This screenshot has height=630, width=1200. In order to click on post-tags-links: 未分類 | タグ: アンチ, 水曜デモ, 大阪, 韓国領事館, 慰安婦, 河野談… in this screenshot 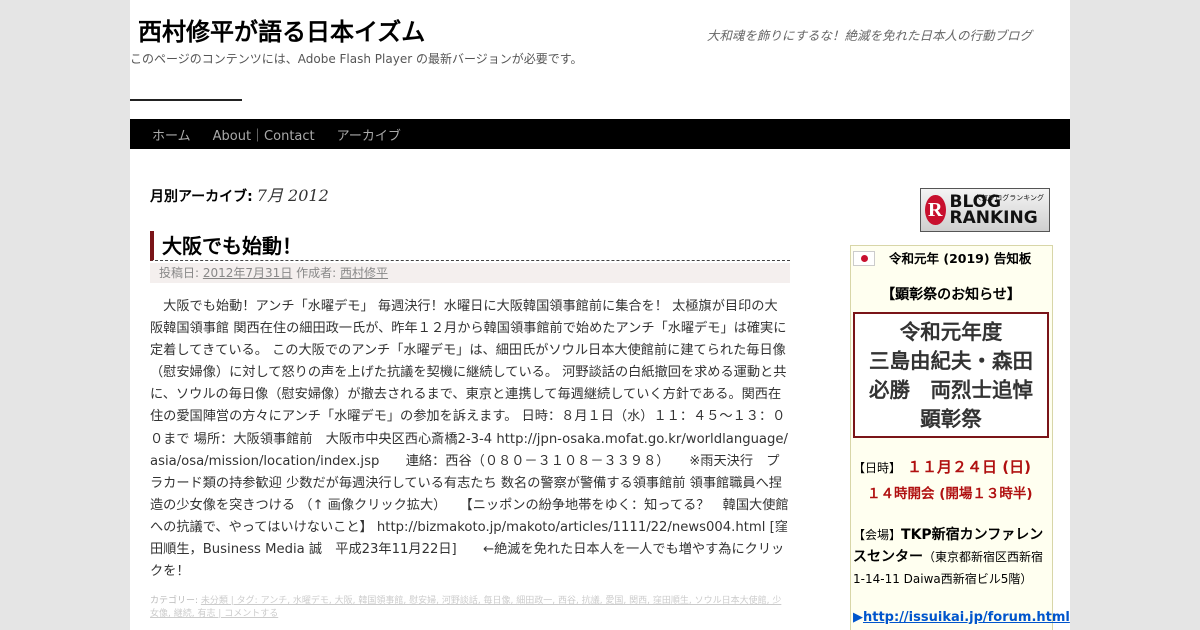, I will do `click(465, 607)`.